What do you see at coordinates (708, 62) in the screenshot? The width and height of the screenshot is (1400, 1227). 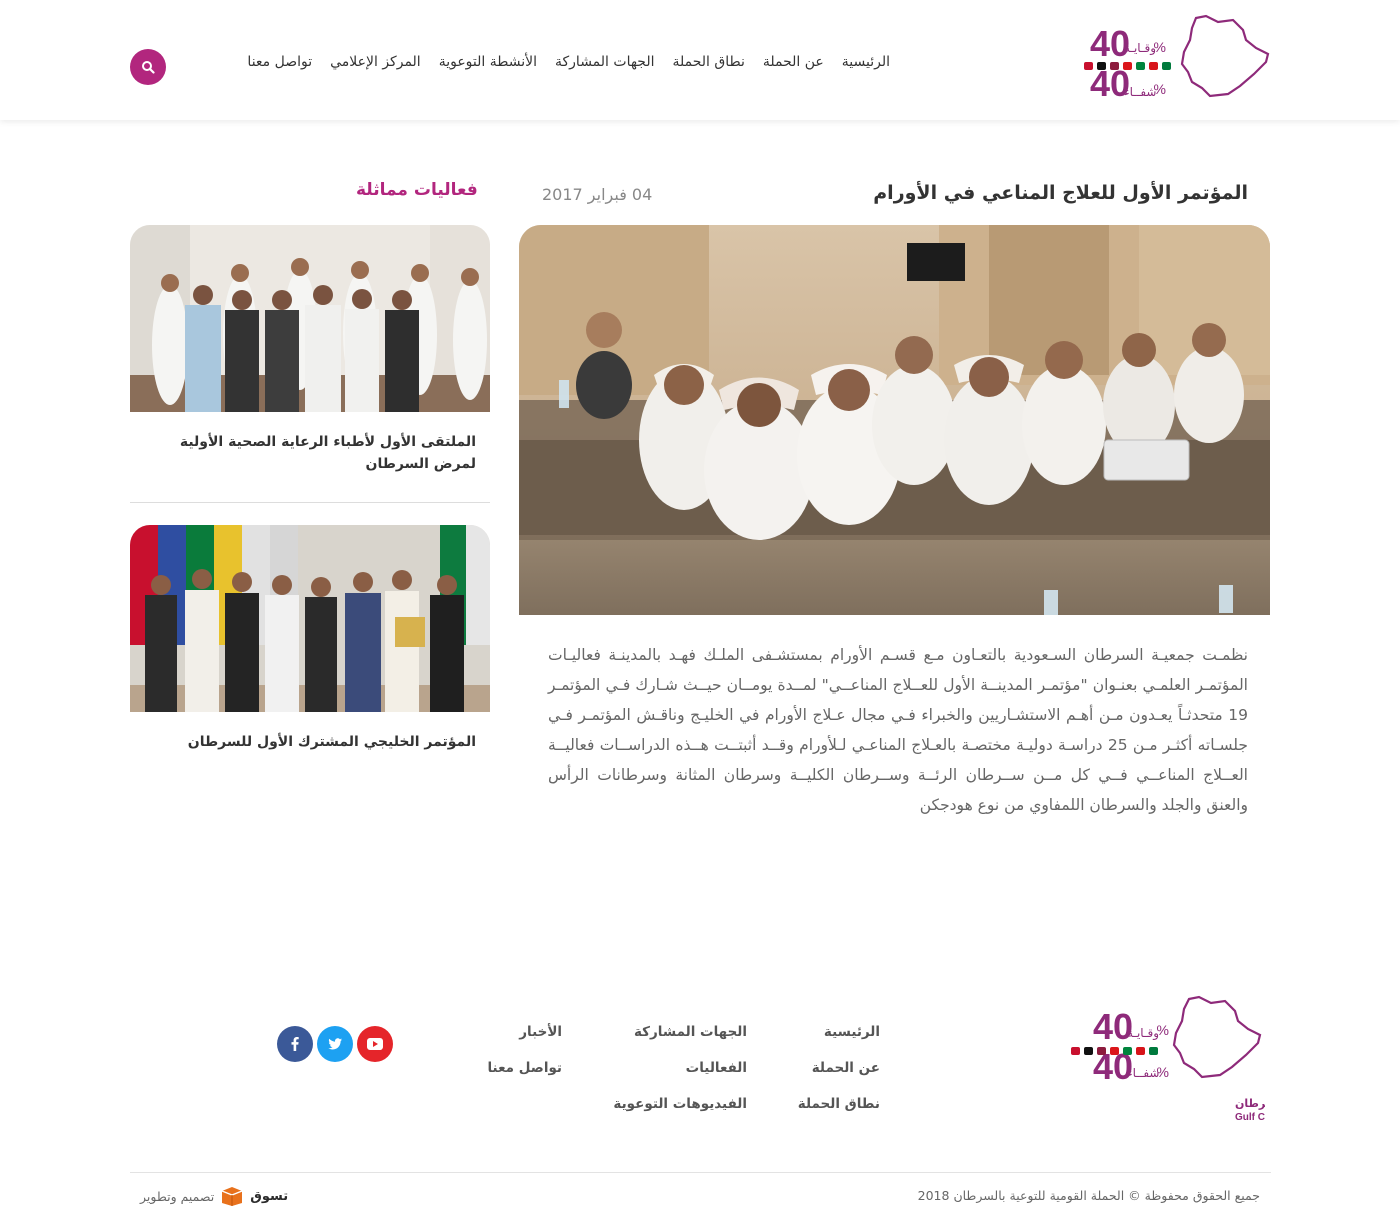 I see `nav-item-scope: نطاق الحملة` at bounding box center [708, 62].